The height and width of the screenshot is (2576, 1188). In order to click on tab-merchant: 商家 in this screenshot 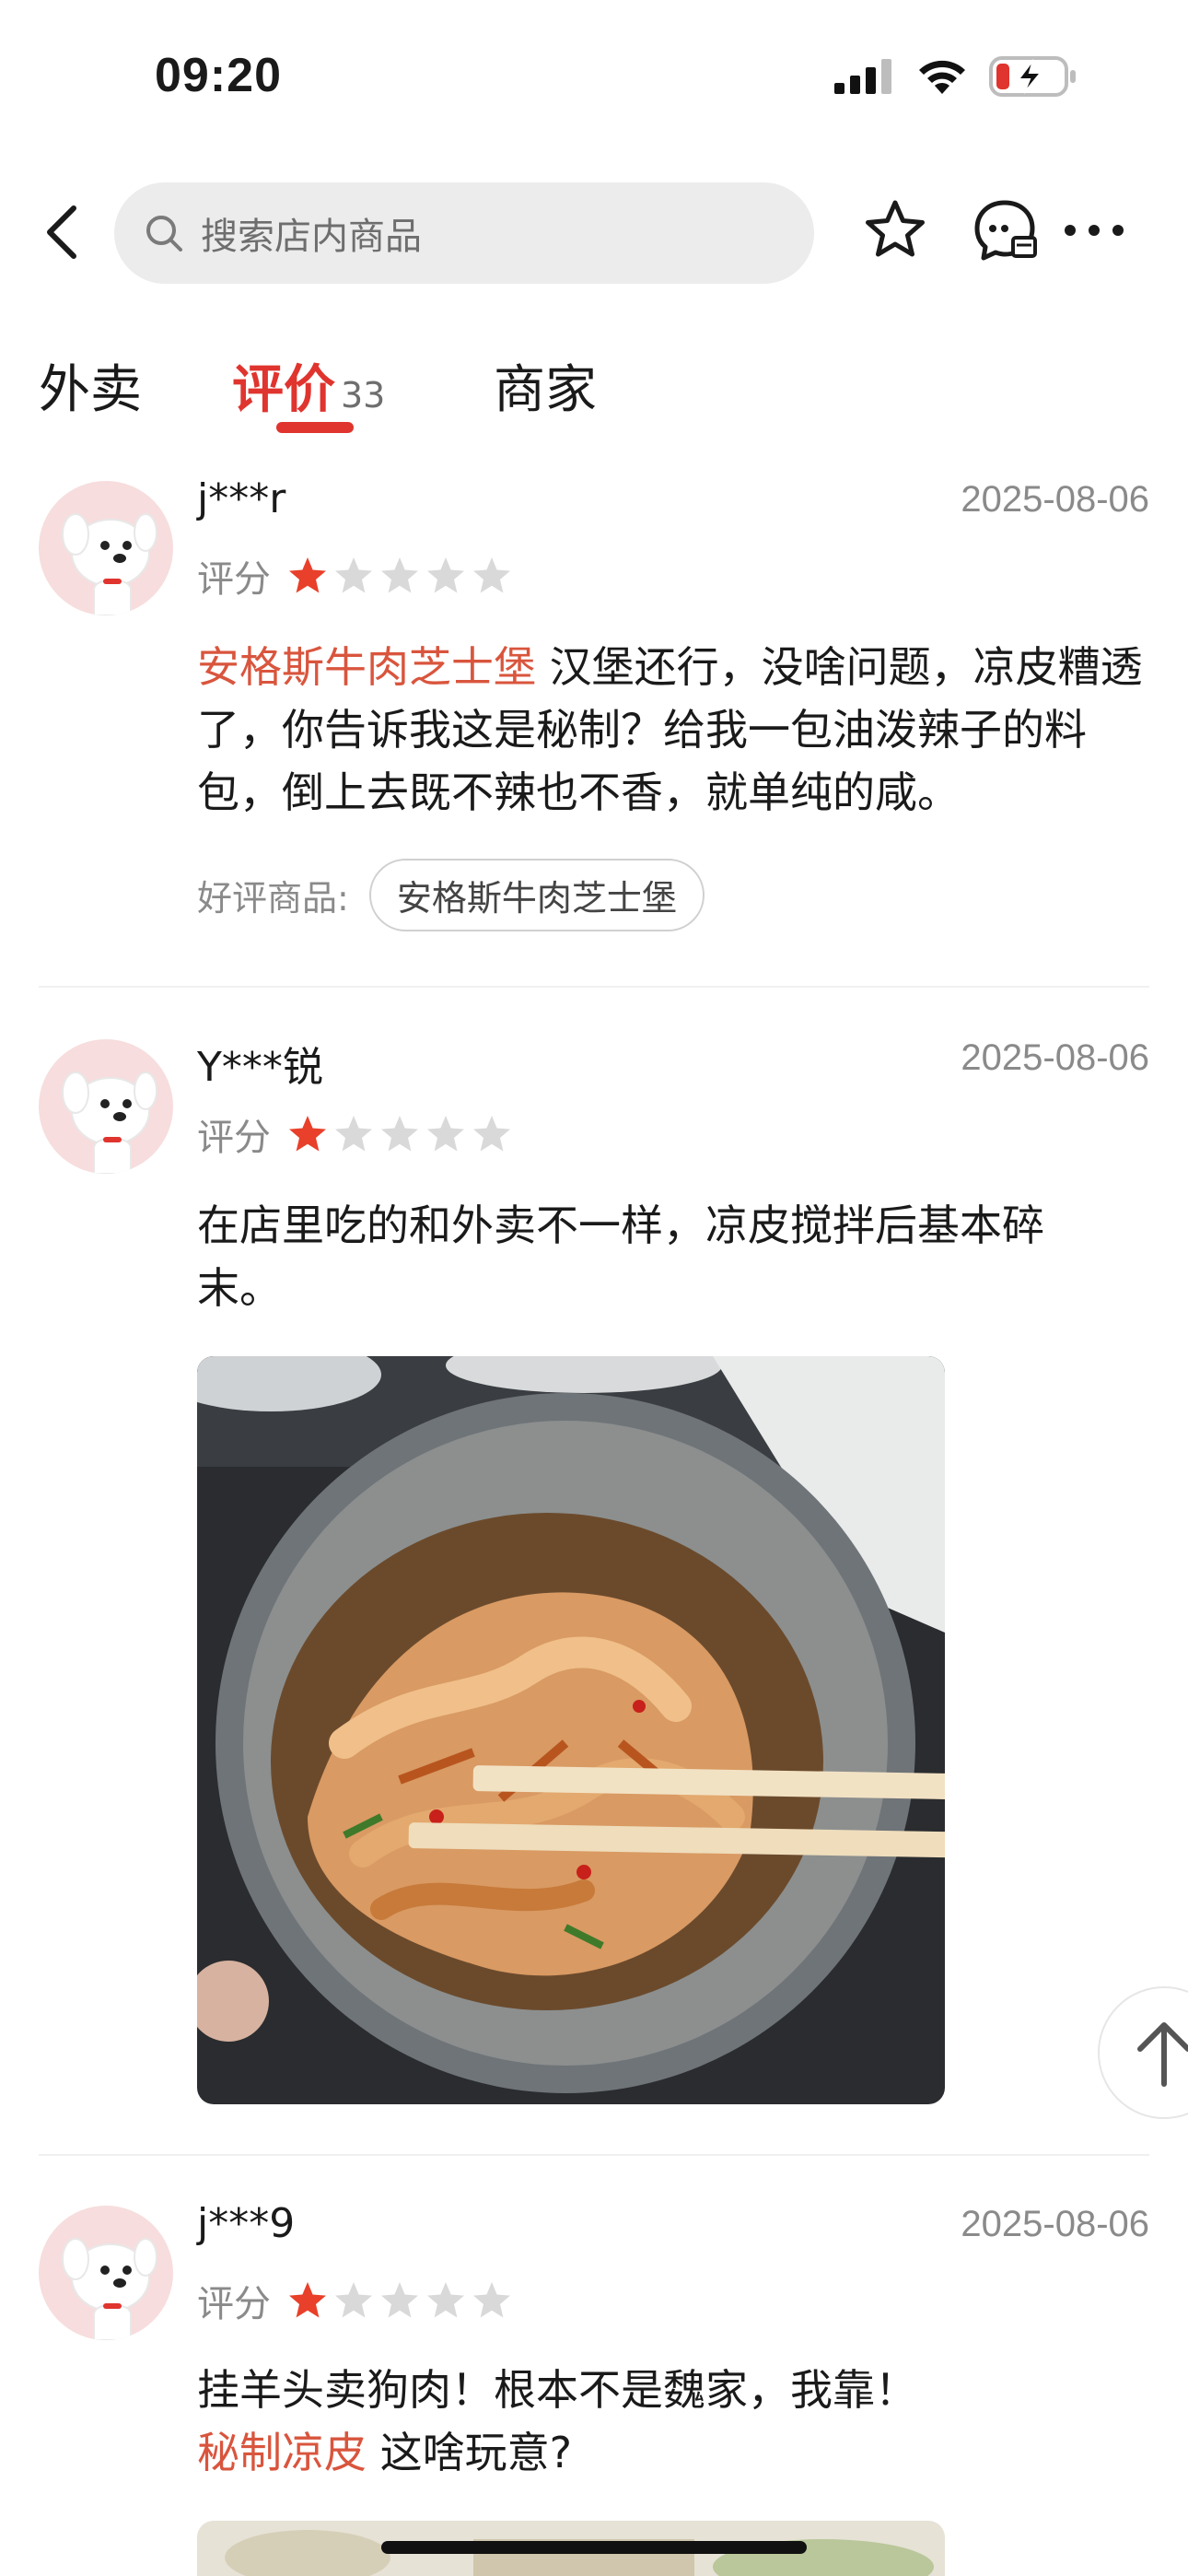, I will do `click(545, 385)`.